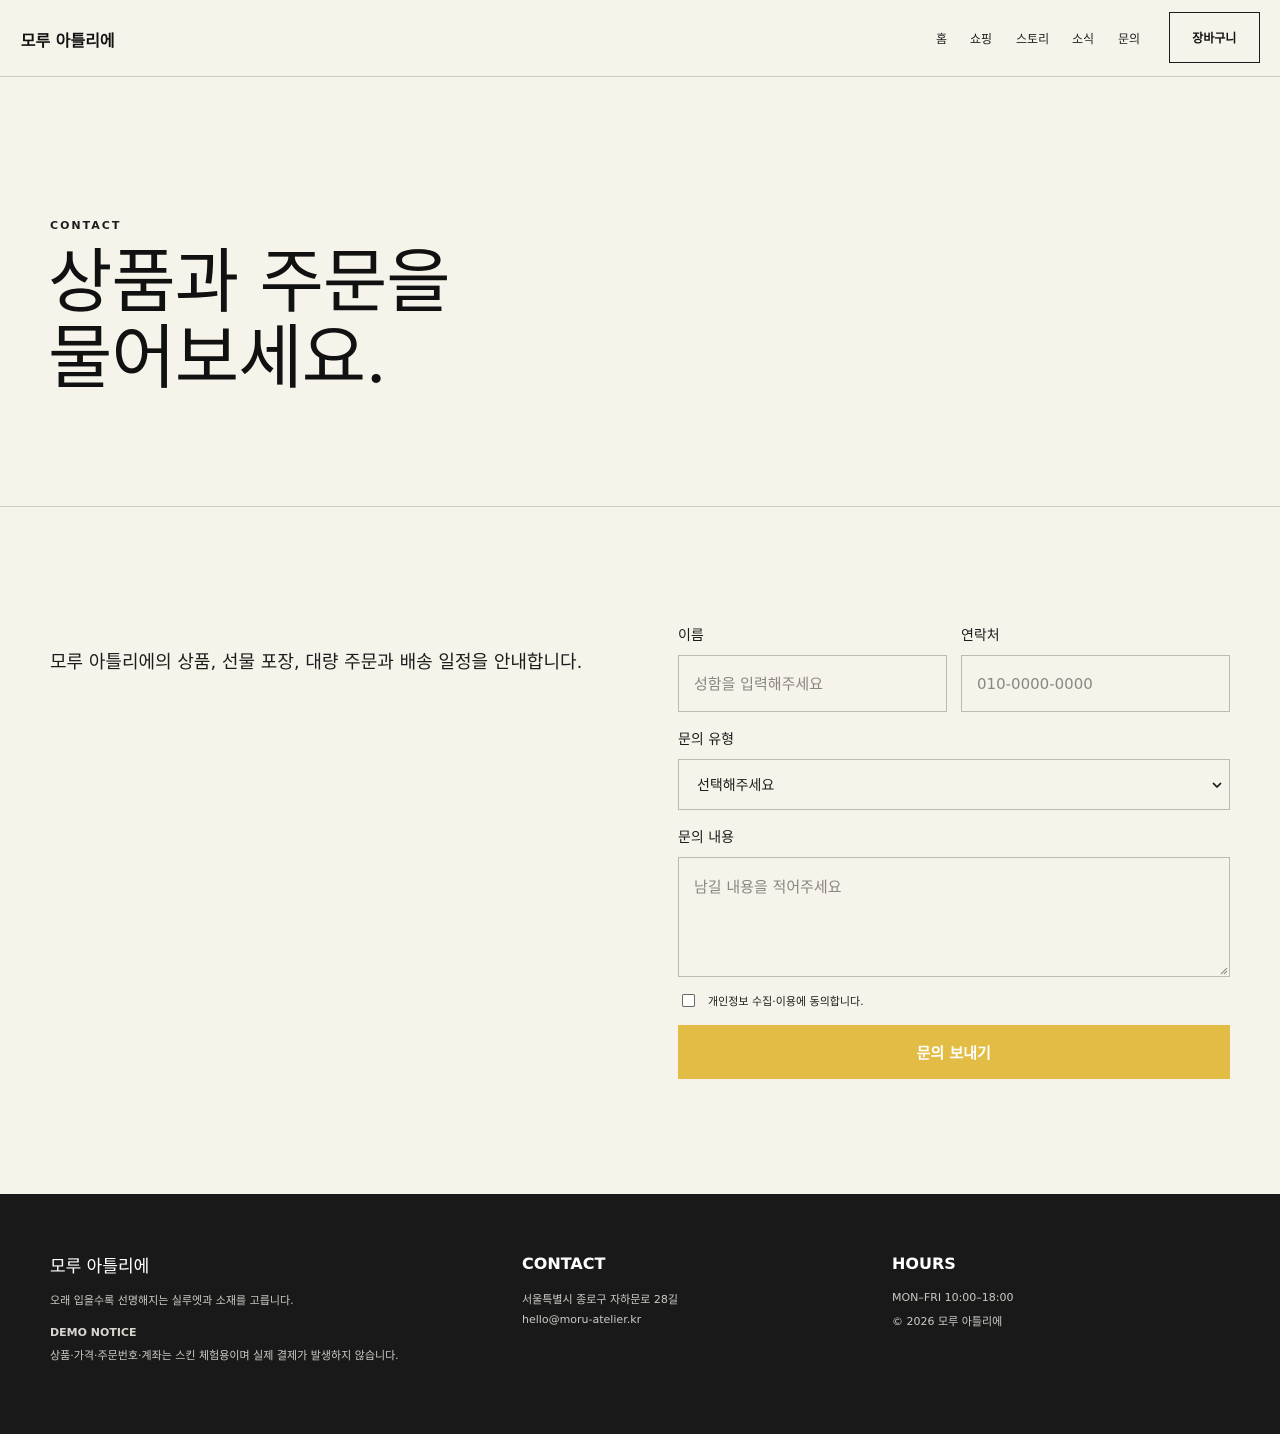  Describe the element at coordinates (172, 1300) in the screenshot. I see `footer-tagline: 오래 입을수록 선명해지는 실루엣과 소재를 고릅니다.` at that location.